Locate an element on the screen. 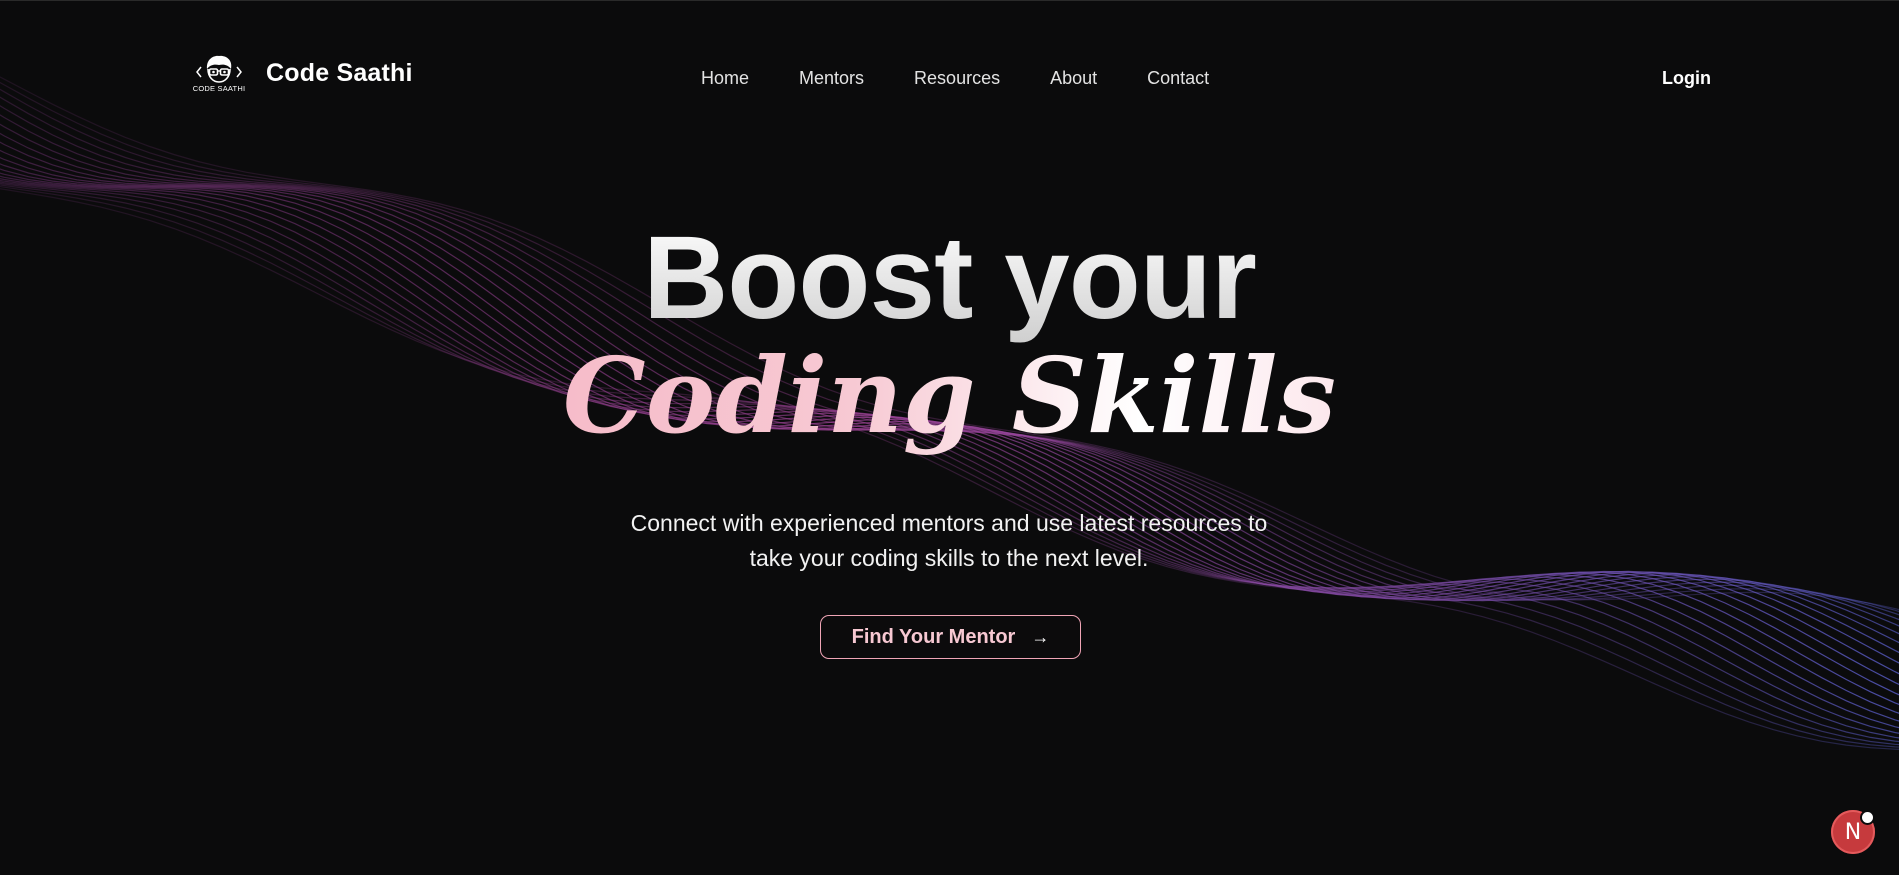 This screenshot has width=1899, height=875. nav-about: About is located at coordinates (1073, 78).